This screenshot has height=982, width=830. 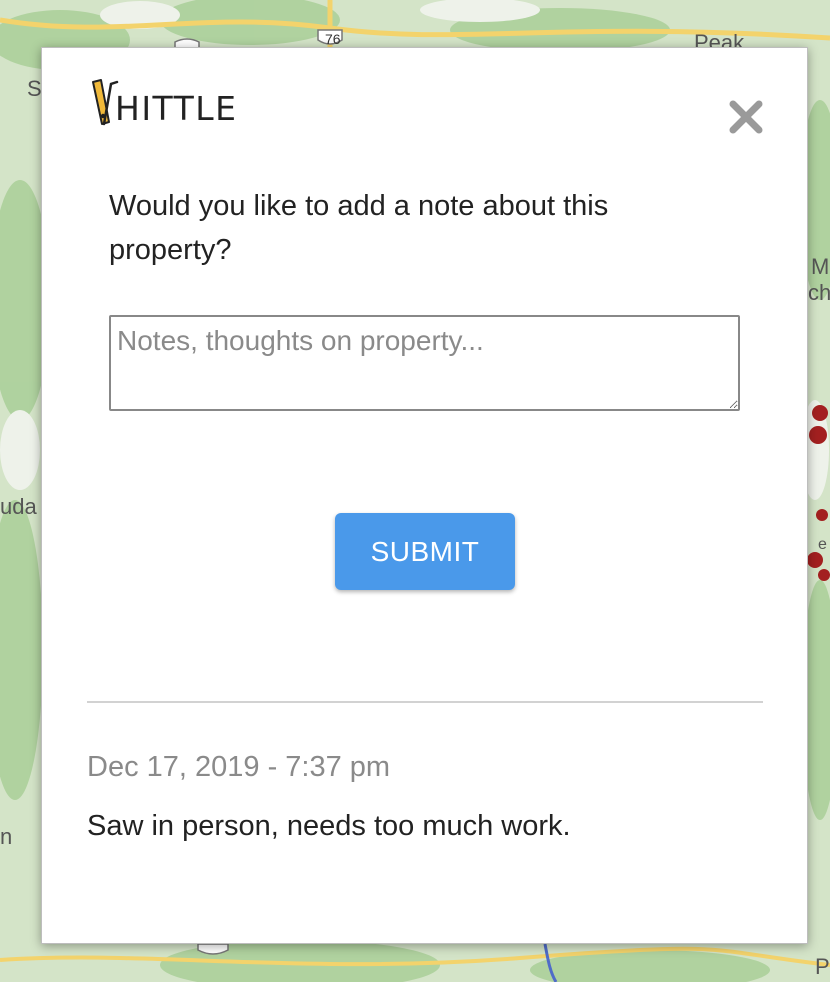 What do you see at coordinates (424, 363) in the screenshot?
I see `notes-textarea` at bounding box center [424, 363].